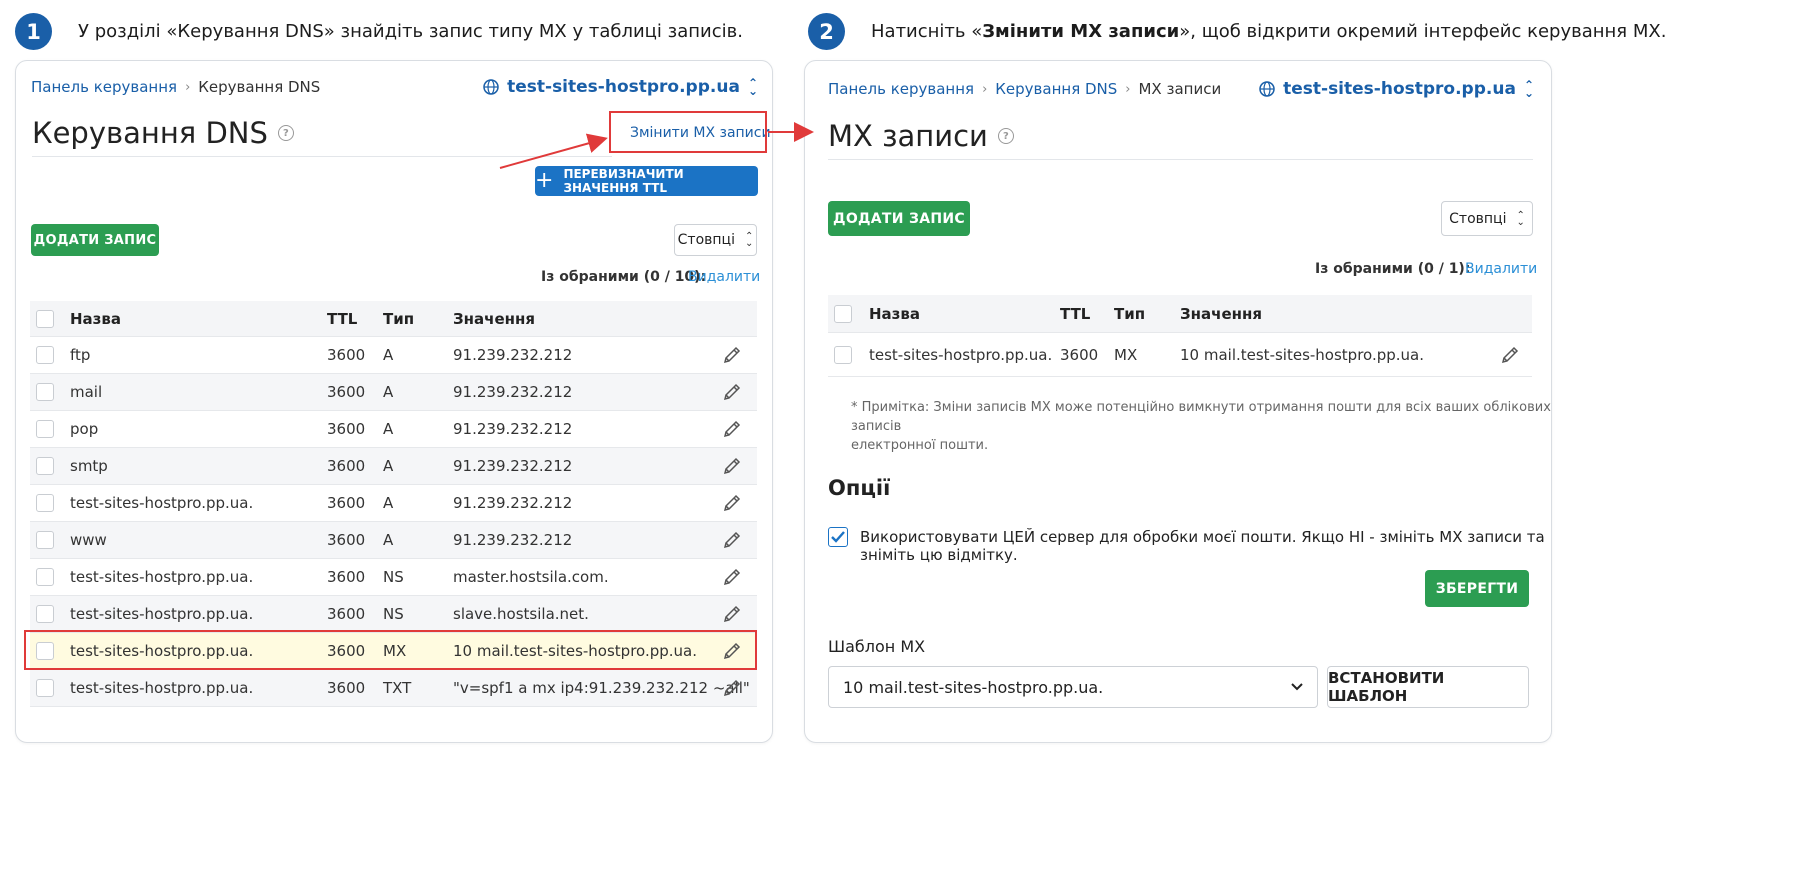 The width and height of the screenshot is (1797, 875). Describe the element at coordinates (553, 151) in the screenshot. I see `arrow-to-change-mx` at that location.